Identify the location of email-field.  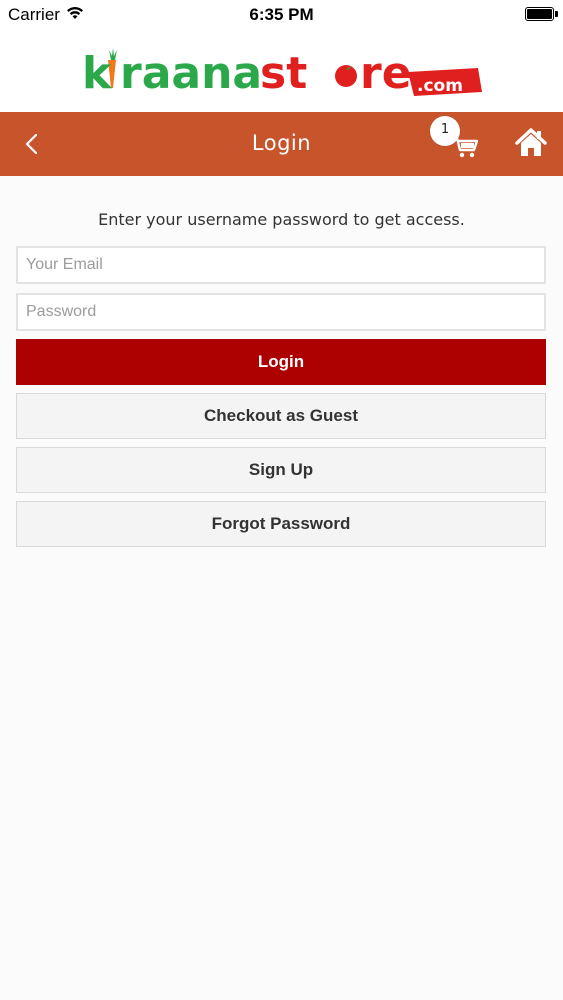
(281, 265).